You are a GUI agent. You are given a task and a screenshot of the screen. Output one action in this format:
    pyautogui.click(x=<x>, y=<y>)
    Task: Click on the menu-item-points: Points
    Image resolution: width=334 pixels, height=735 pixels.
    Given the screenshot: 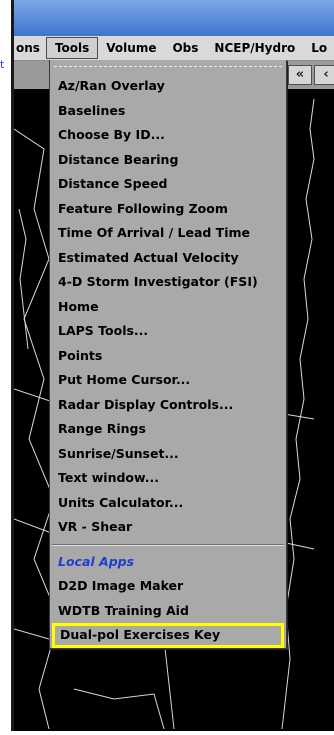 What is the action you would take?
    pyautogui.click(x=168, y=356)
    